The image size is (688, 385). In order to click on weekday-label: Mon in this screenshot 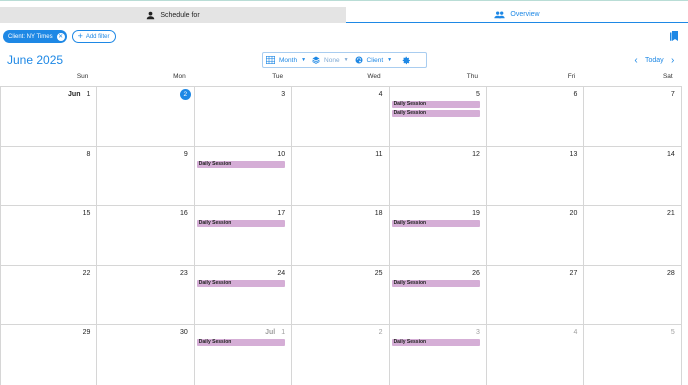, I will do `click(179, 76)`.